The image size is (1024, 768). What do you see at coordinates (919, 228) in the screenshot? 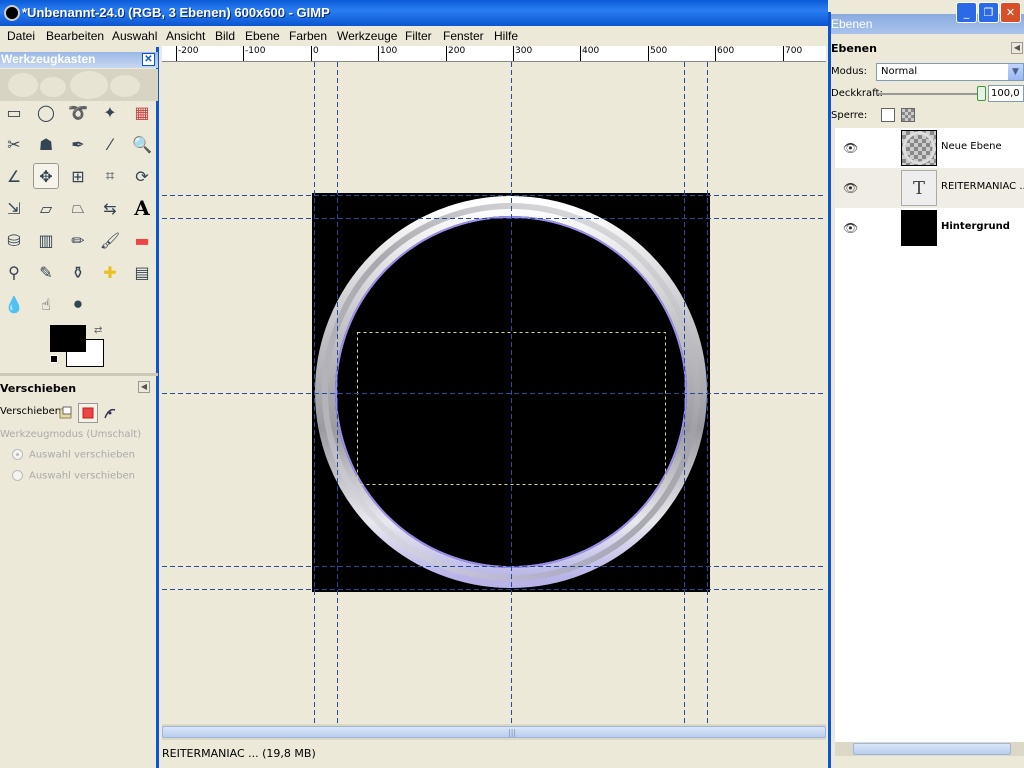
I see `layer-thumbnail` at bounding box center [919, 228].